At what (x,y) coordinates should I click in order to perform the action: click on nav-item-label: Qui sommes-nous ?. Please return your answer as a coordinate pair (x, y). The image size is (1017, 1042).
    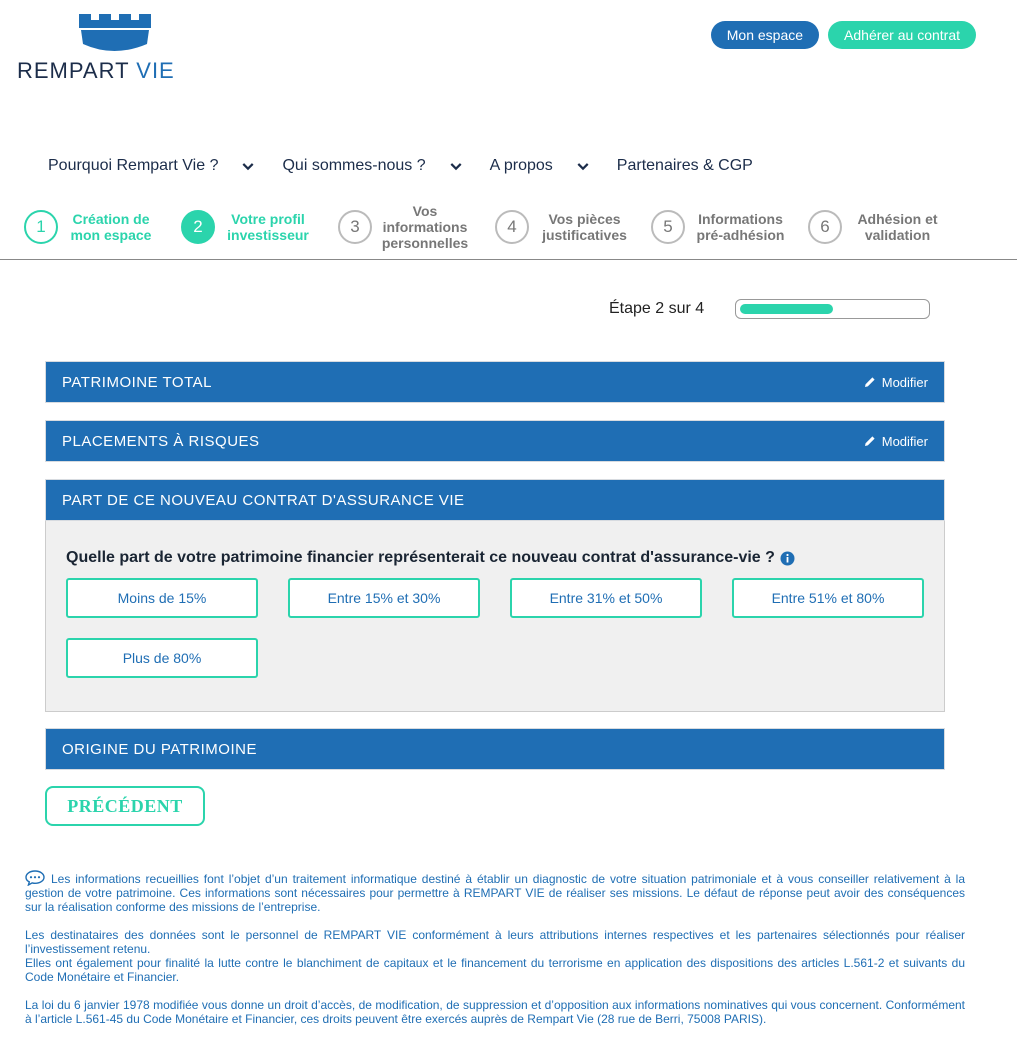
    Looking at the image, I should click on (354, 165).